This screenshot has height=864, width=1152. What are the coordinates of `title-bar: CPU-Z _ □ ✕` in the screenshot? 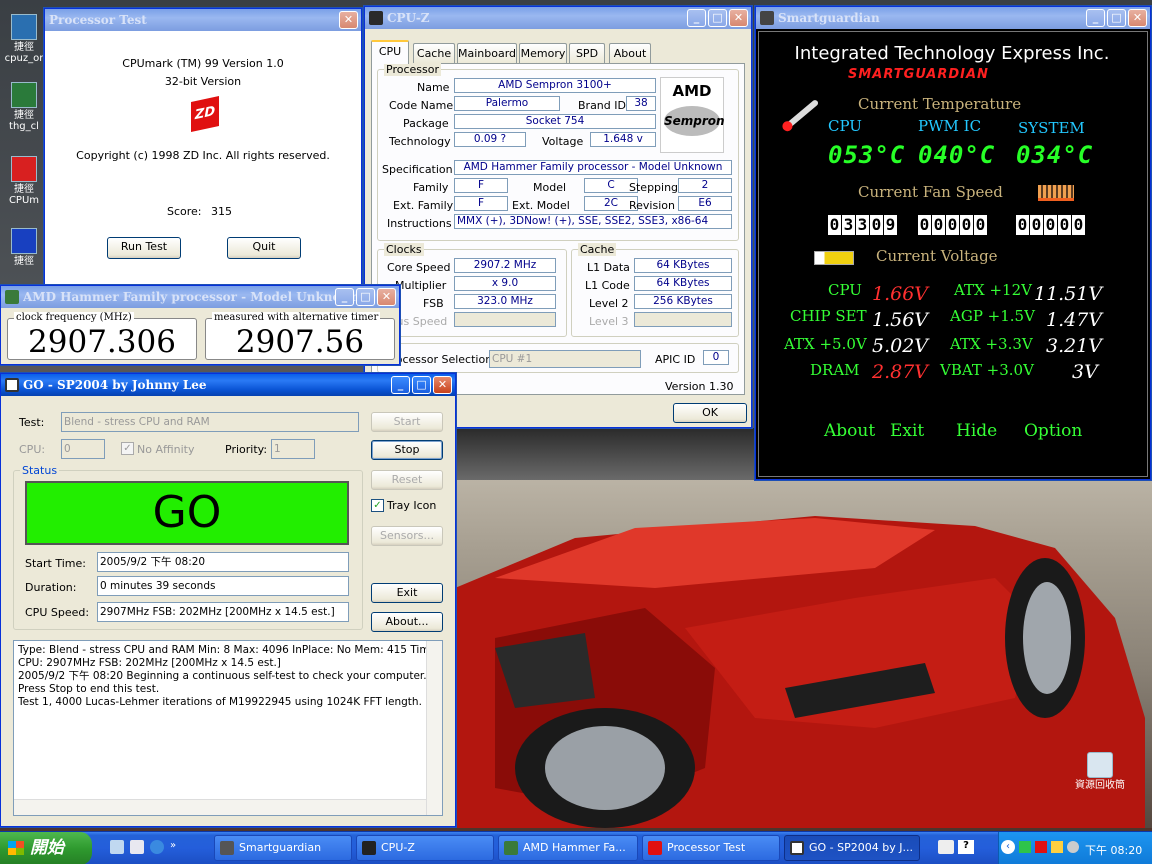 It's located at (558, 18).